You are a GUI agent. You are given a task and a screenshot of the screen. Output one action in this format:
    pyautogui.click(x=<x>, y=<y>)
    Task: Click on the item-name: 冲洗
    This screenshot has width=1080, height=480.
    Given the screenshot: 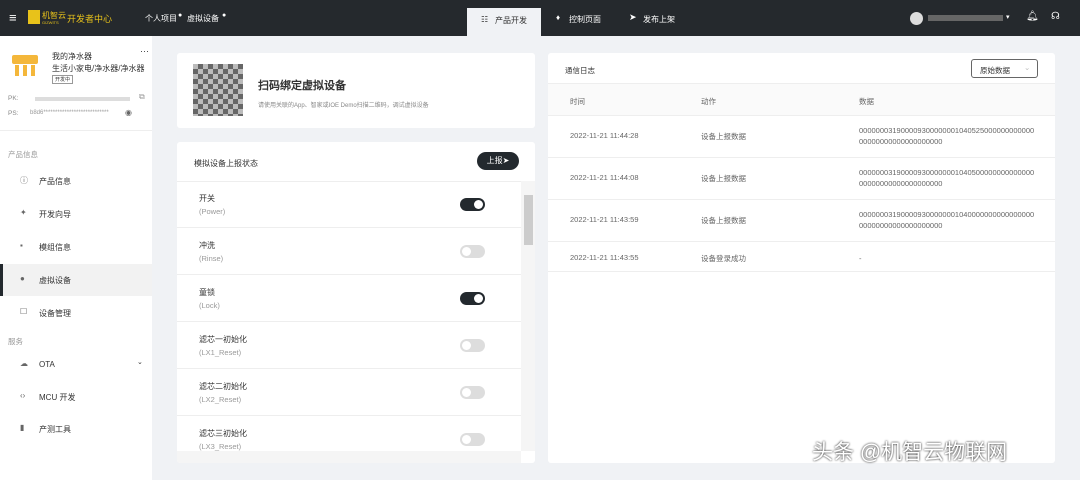 What is the action you would take?
    pyautogui.click(x=207, y=245)
    